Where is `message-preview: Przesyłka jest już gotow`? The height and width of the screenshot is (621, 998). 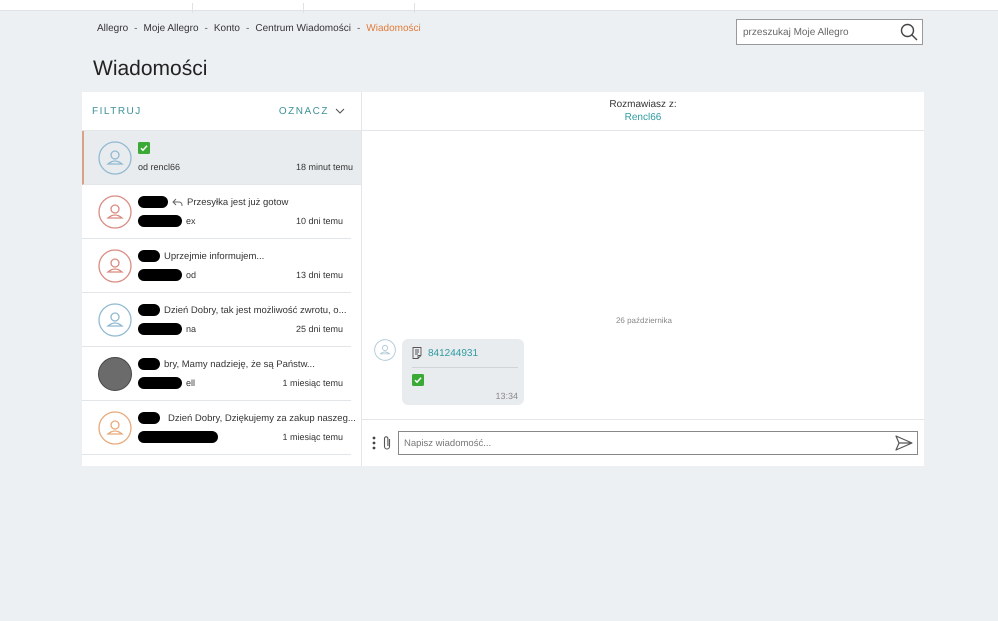 message-preview: Przesyłka jest już gotow is located at coordinates (237, 202).